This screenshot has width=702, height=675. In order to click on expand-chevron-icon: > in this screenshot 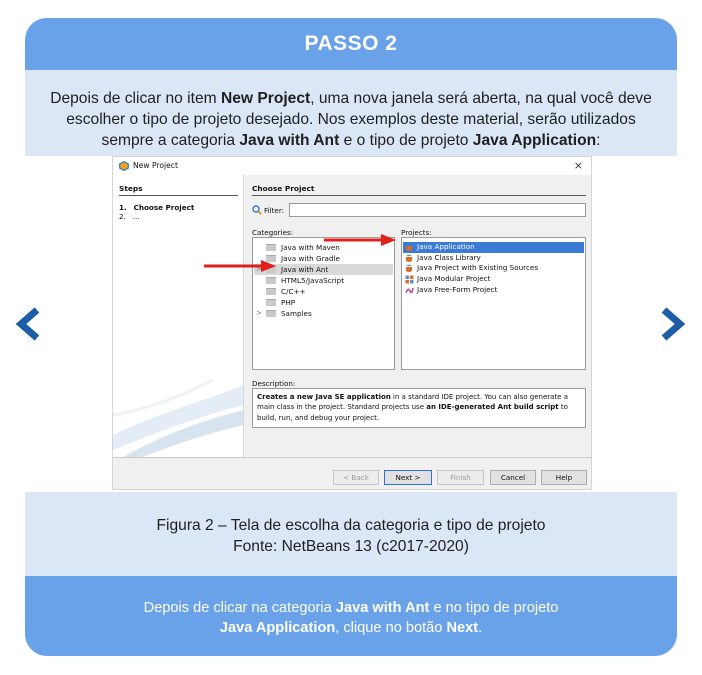, I will do `click(259, 313)`.